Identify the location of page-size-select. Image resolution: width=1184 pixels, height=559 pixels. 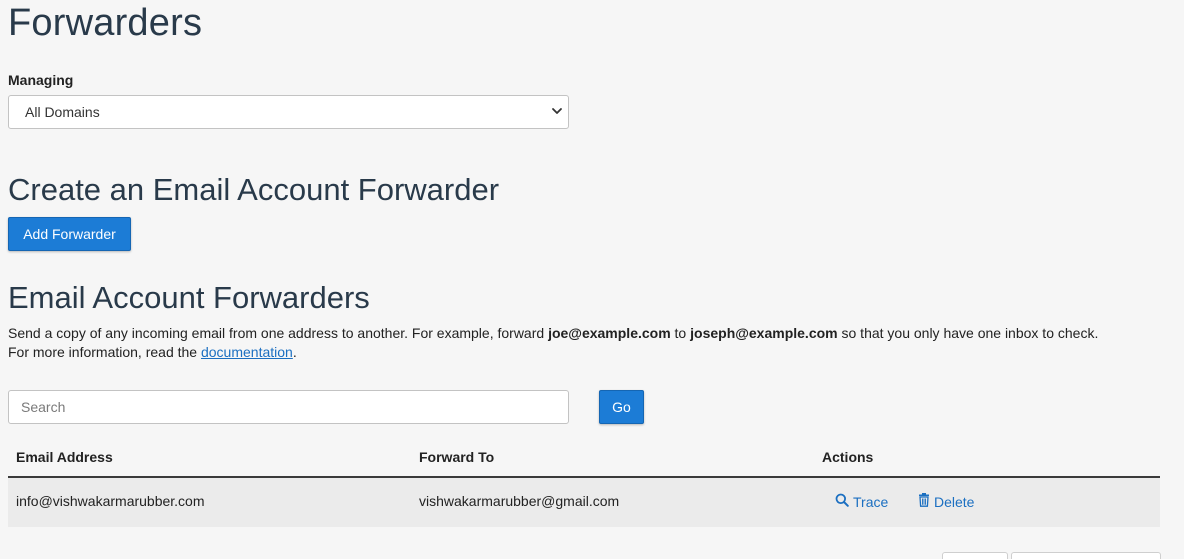
(975, 555).